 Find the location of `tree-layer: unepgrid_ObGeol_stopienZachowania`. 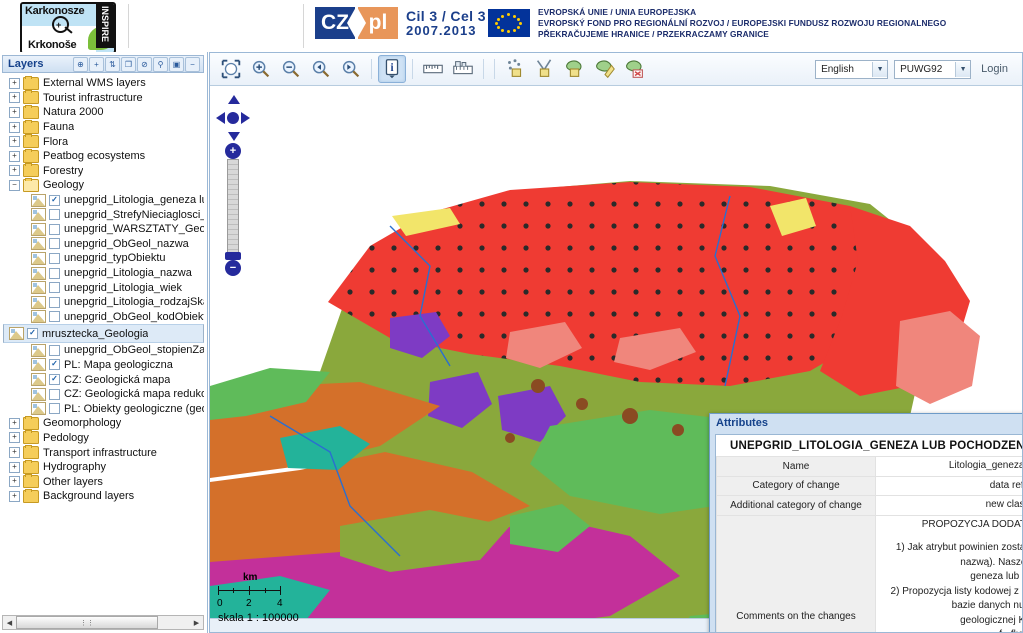

tree-layer: unepgrid_ObGeol_stopienZachowania is located at coordinates (103, 350).